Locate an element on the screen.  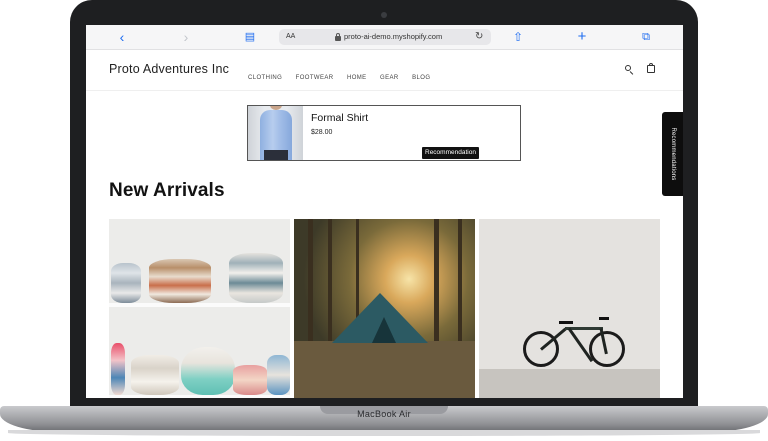
section-title: New Arrivals is located at coordinates (167, 190).